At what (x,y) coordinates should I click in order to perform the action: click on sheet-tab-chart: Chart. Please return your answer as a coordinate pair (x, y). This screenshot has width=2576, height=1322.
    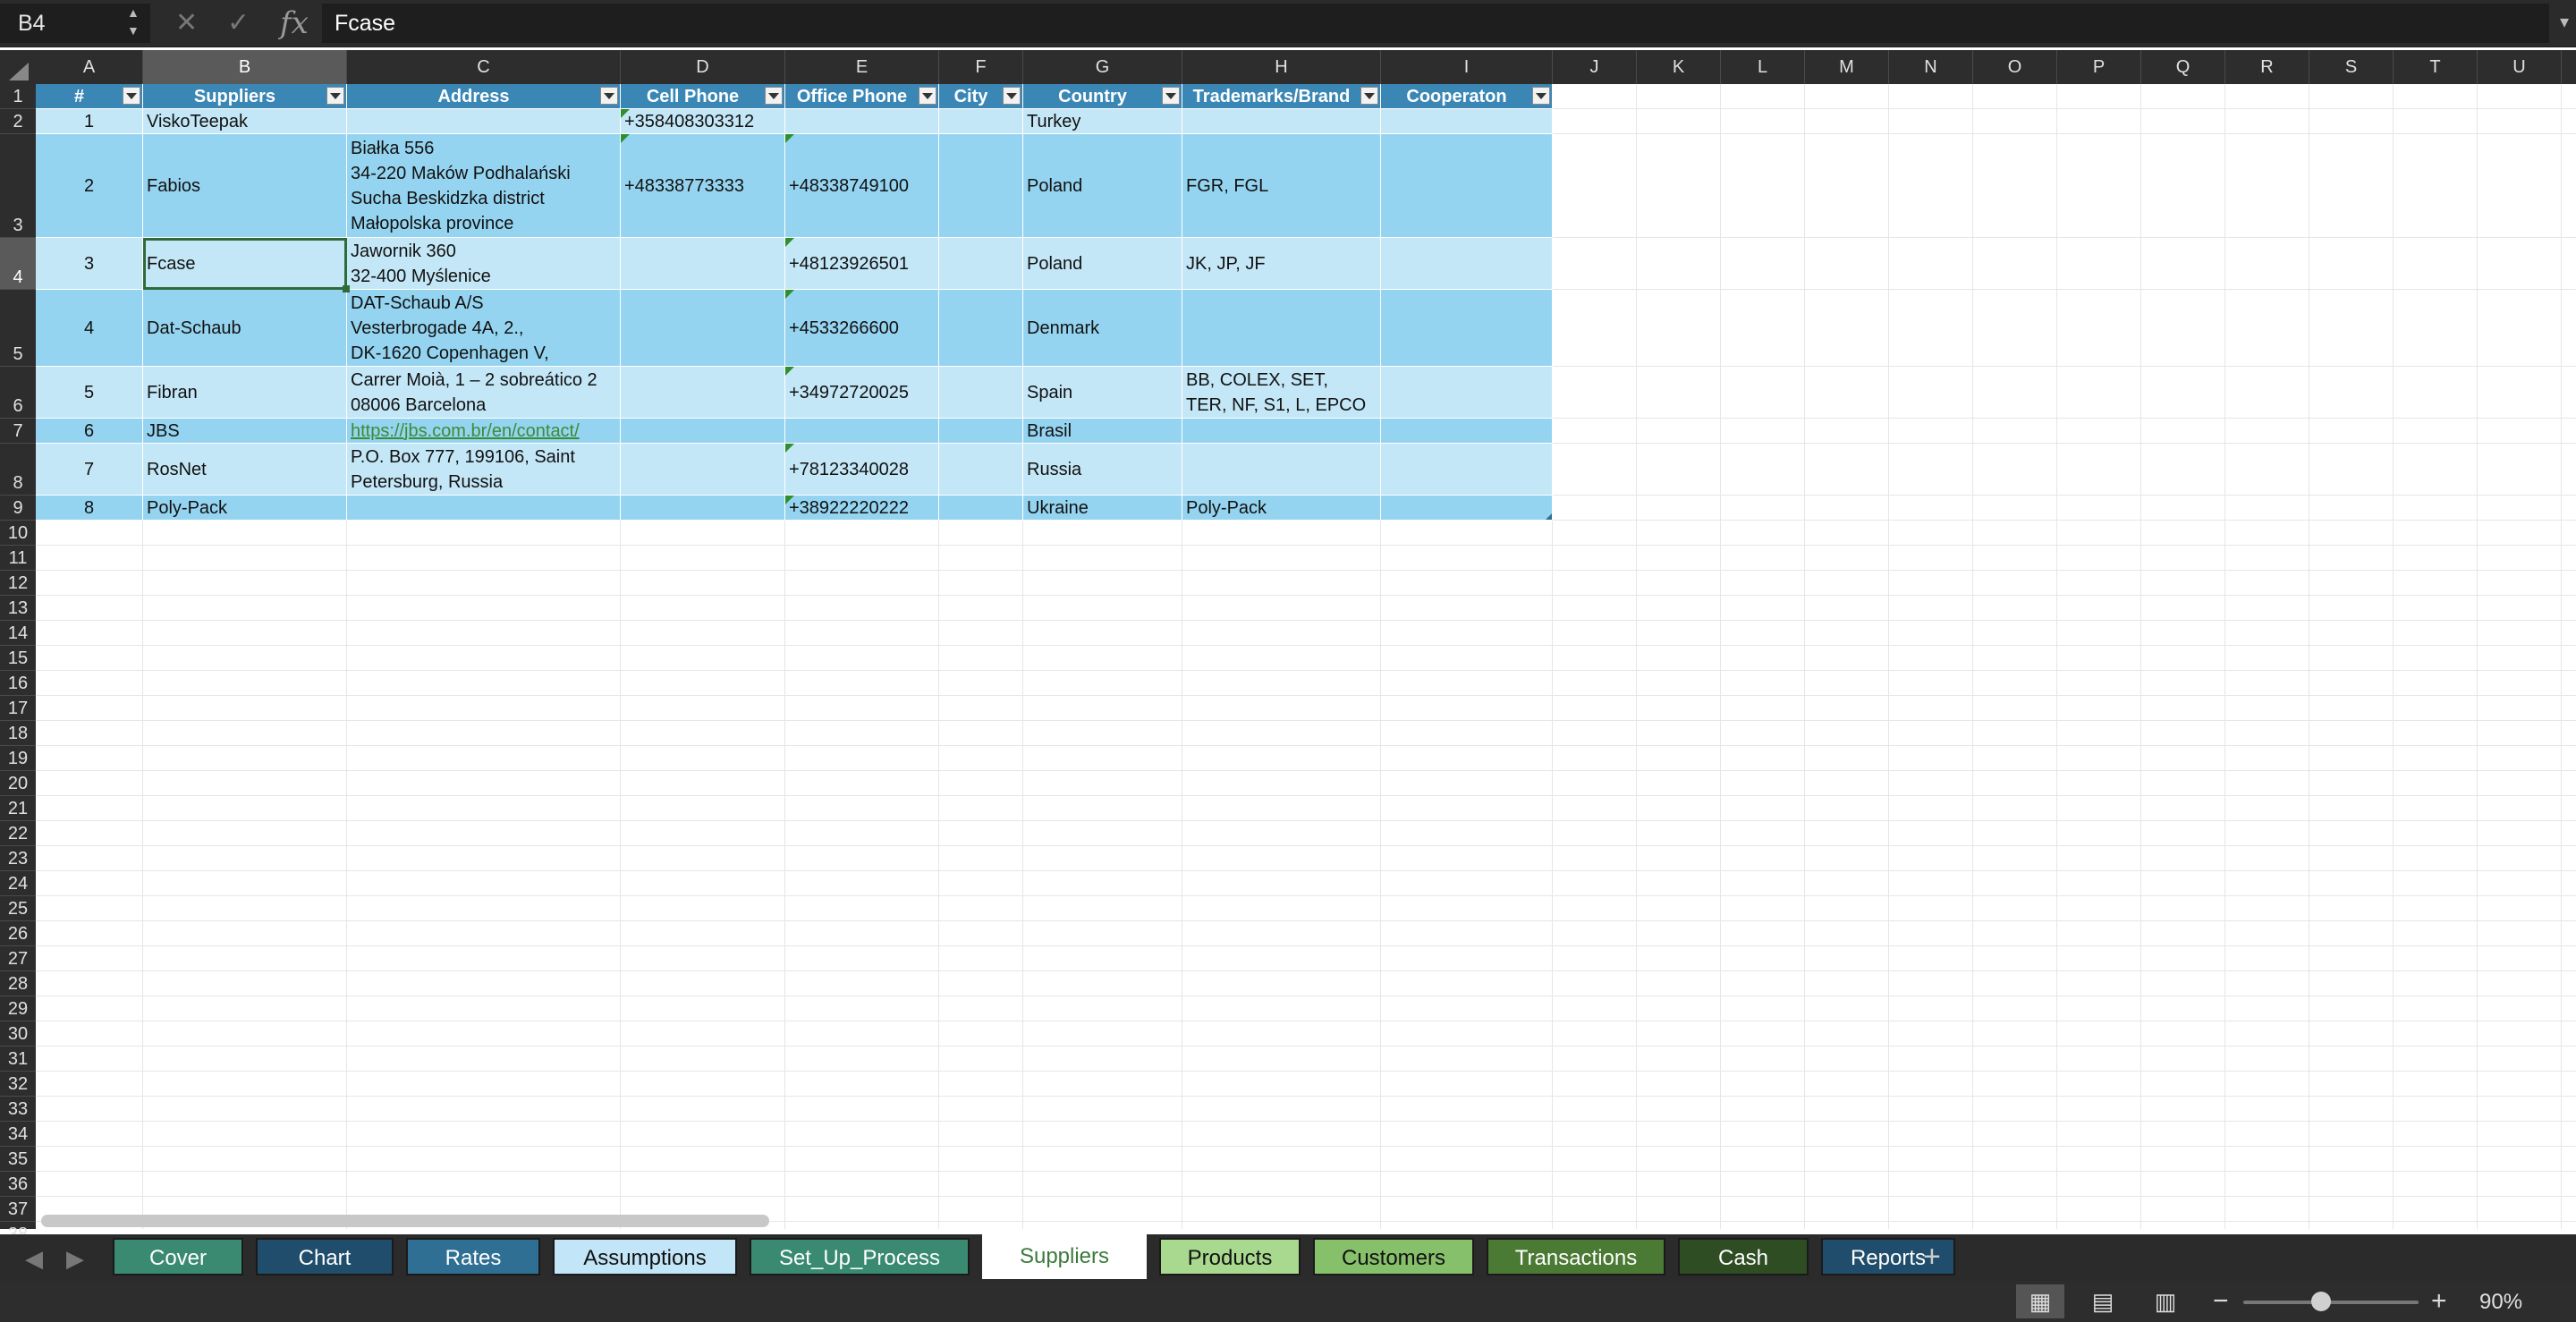
    Looking at the image, I should click on (325, 1256).